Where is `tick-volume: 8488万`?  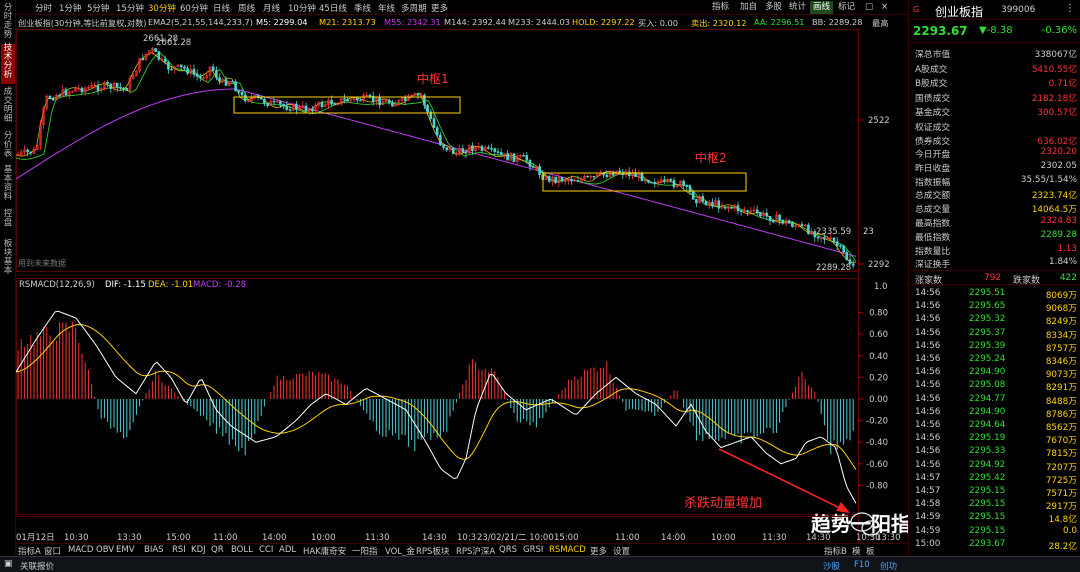
tick-volume: 8488万 is located at coordinates (1061, 401).